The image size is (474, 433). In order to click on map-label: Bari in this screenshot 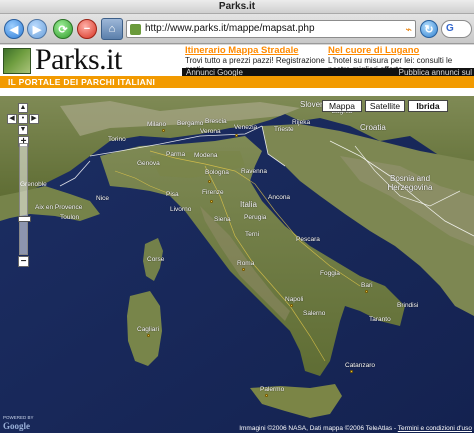, I will do `click(367, 285)`.